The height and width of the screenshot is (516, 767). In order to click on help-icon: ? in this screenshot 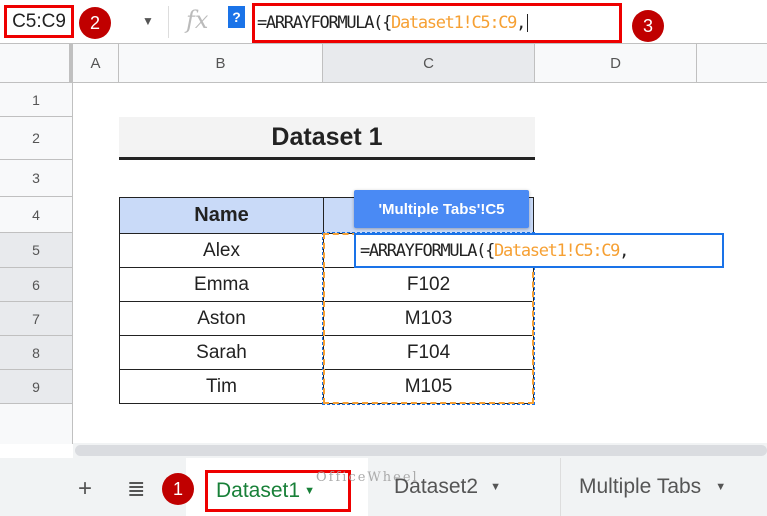, I will do `click(236, 17)`.